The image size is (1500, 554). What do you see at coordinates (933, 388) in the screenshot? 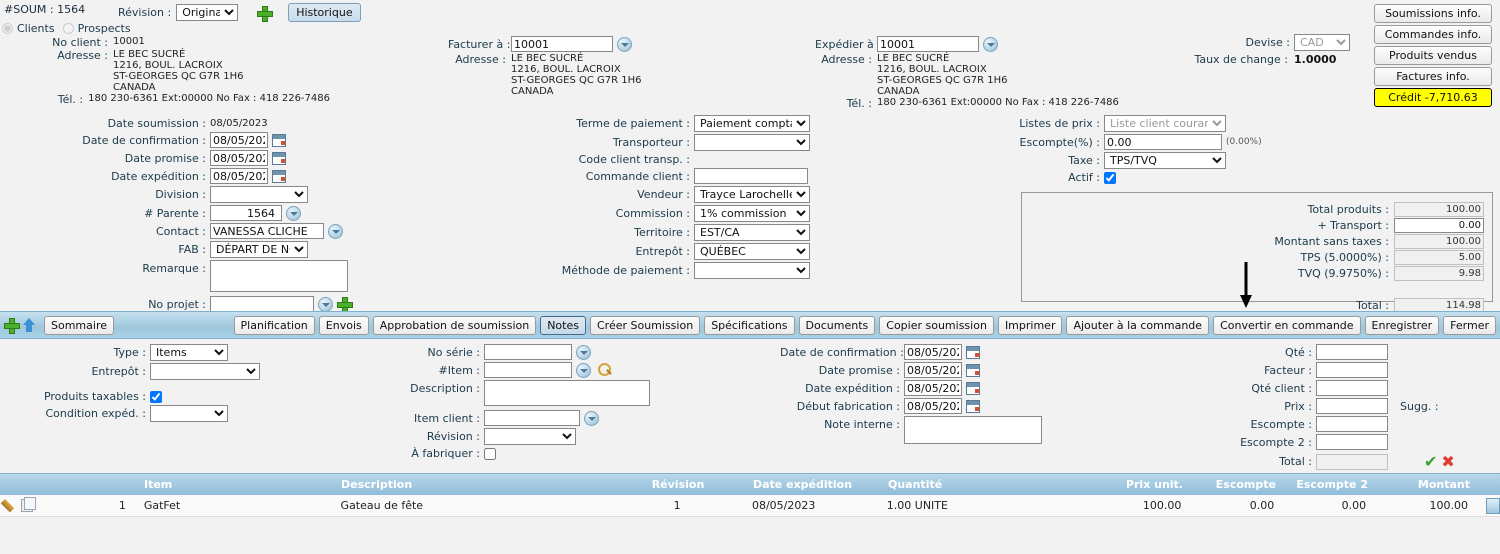
I see `detail-date-expedition-input` at bounding box center [933, 388].